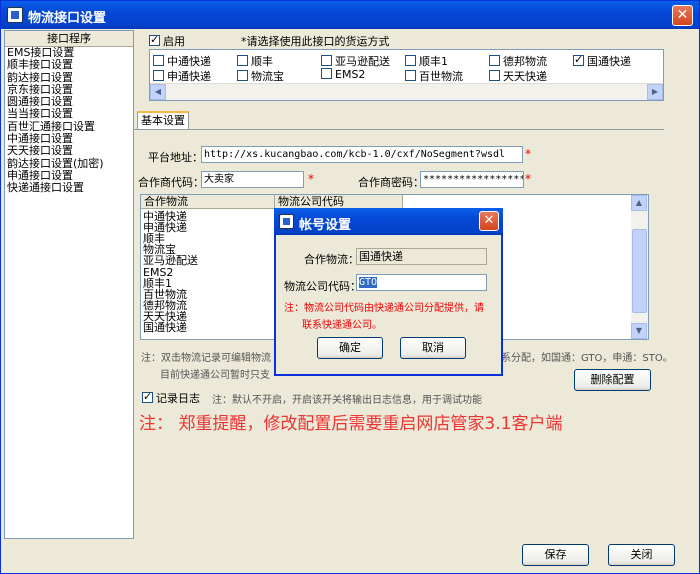 Image resolution: width=700 pixels, height=574 pixels. I want to click on ship-option-deppon: 德邦物流, so click(518, 61).